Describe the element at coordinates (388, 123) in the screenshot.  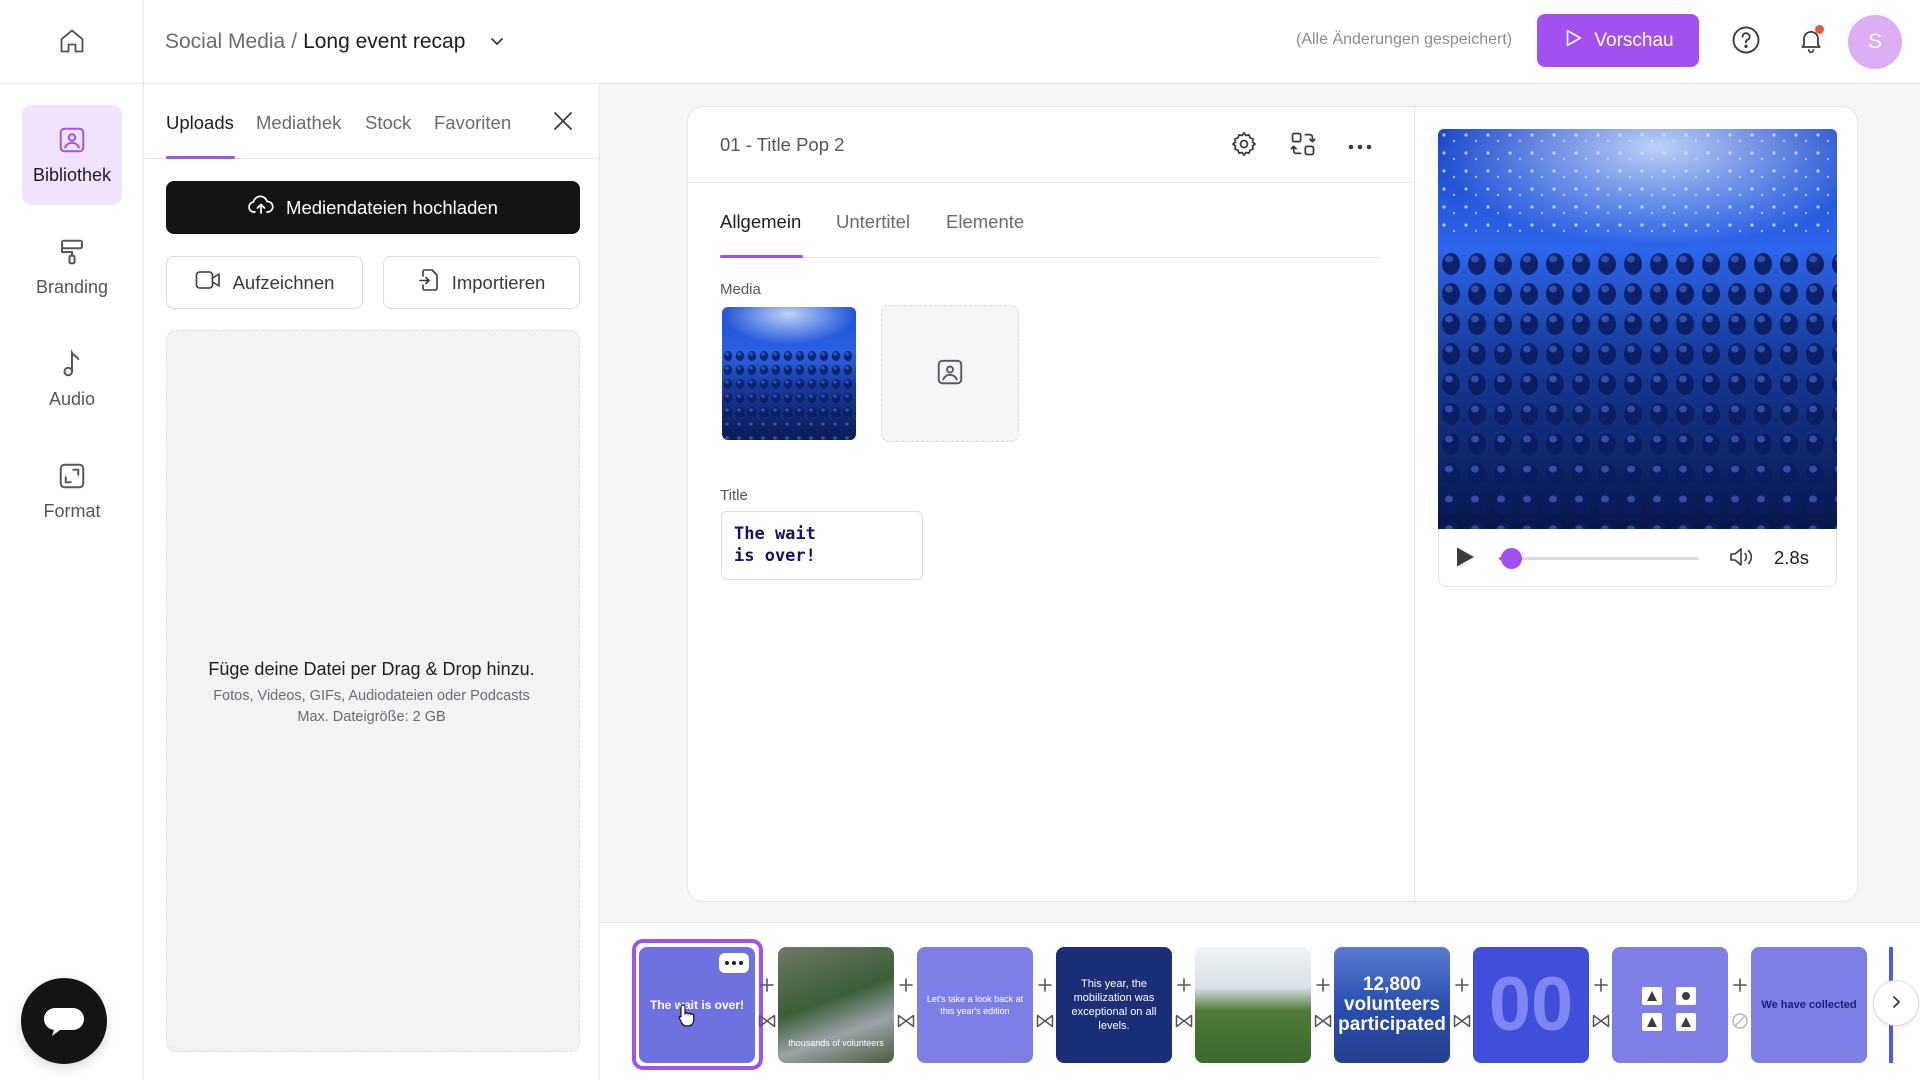
I see `tab-stock: Stock` at that location.